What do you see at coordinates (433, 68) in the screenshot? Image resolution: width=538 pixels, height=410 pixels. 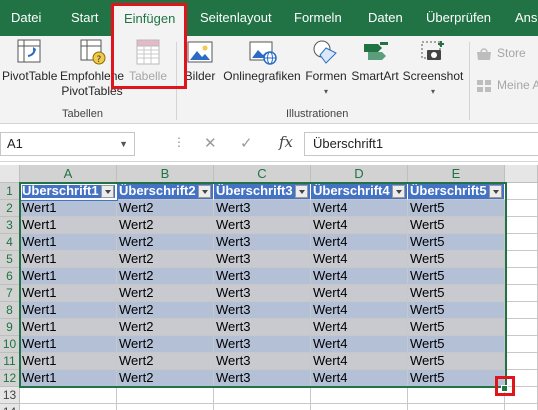 I see `screenshot-button: Screenshot ▾` at bounding box center [433, 68].